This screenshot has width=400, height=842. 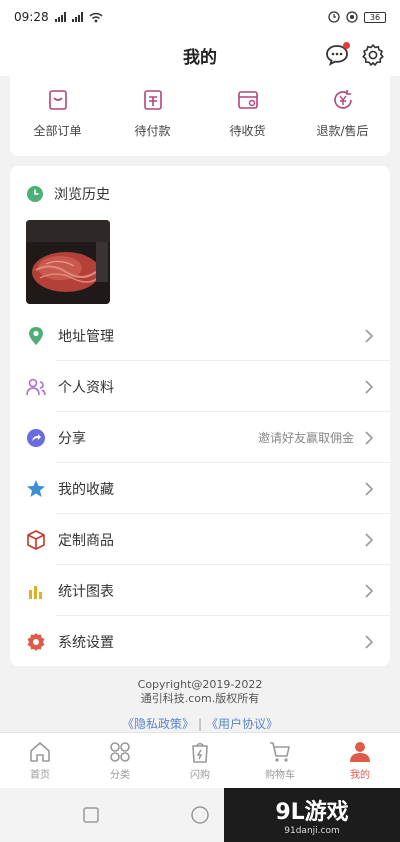 I want to click on gear-icon, so click(x=373, y=55).